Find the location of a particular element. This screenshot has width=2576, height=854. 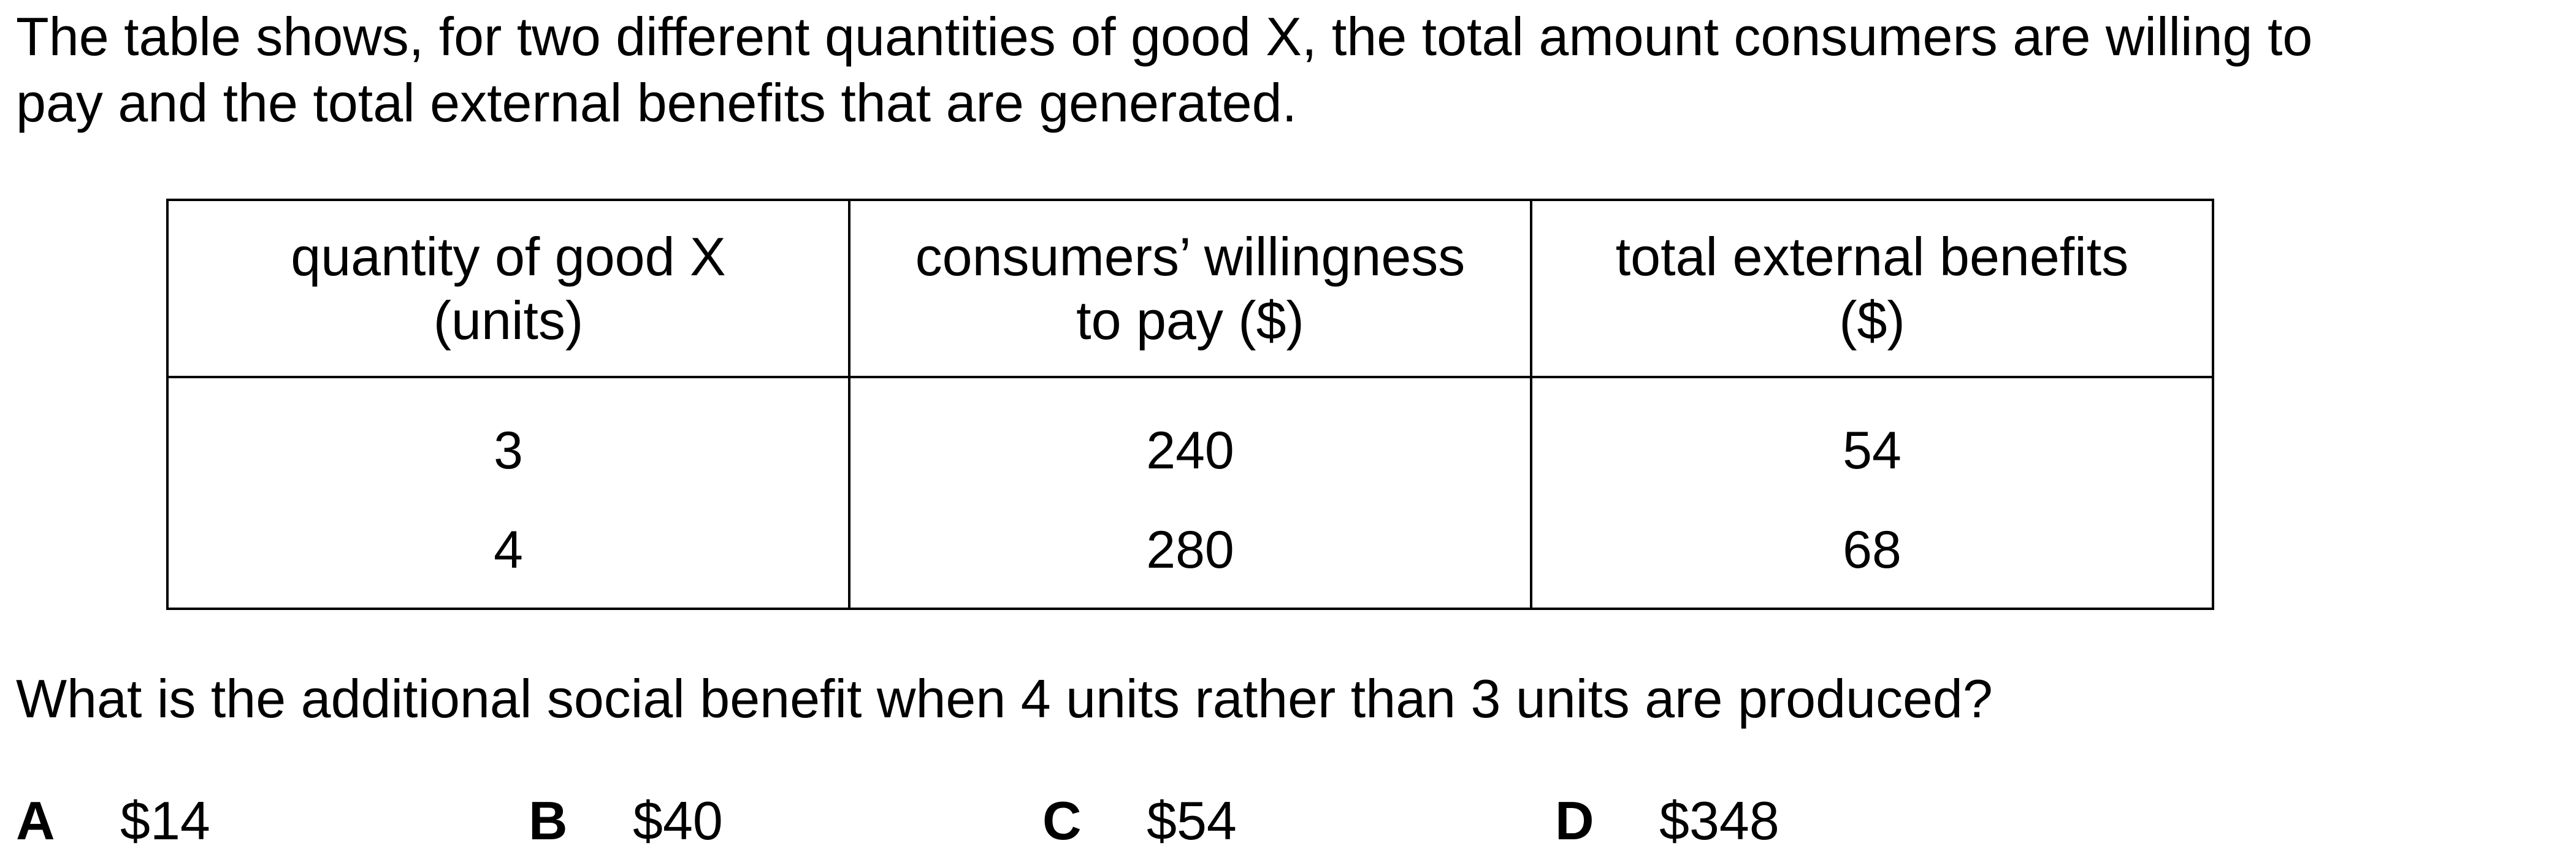

header-quantity: quantity of good X (units) is located at coordinates (508, 288).